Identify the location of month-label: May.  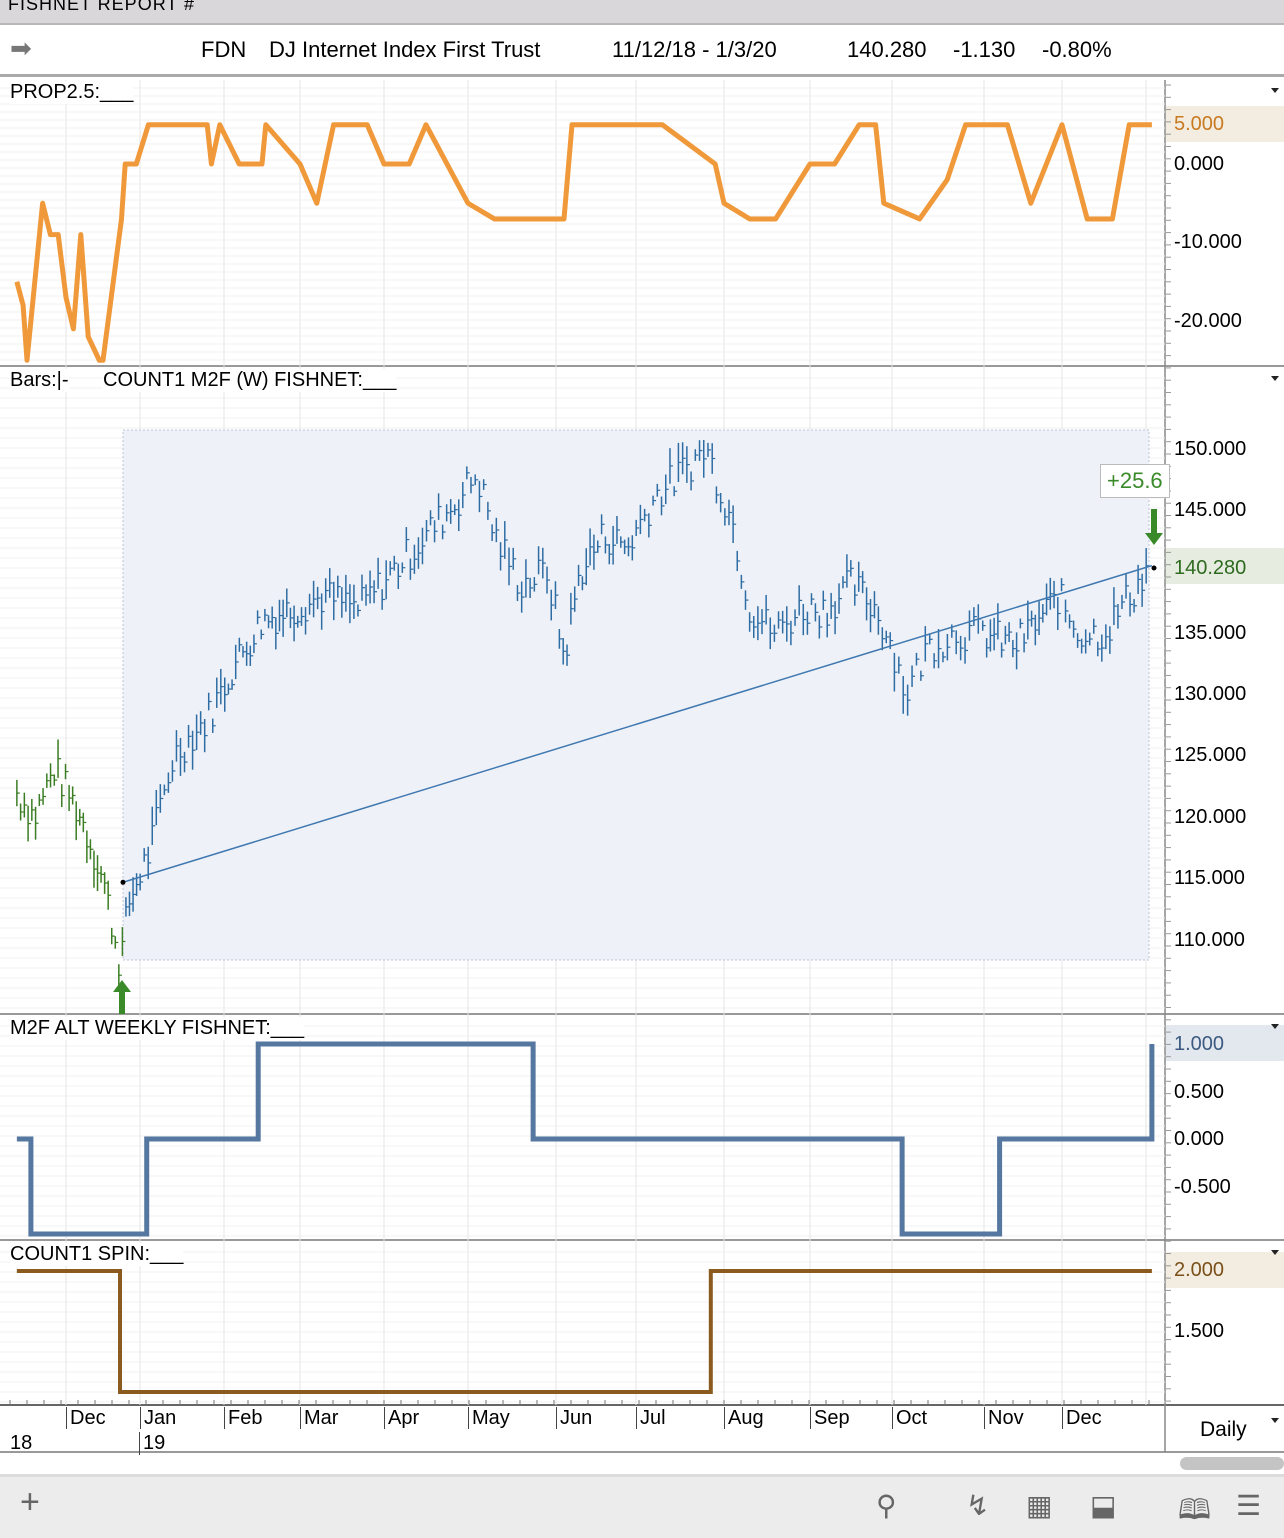
(489, 1418).